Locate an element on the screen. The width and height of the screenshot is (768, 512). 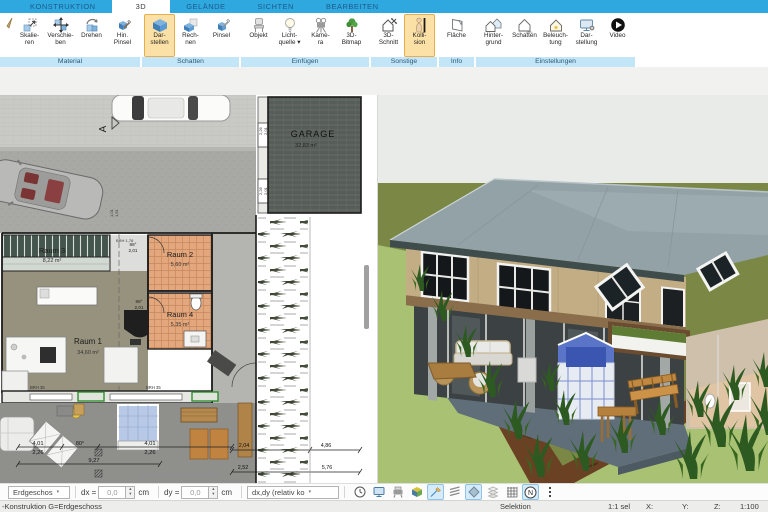
garage-room is located at coordinates (314, 155).